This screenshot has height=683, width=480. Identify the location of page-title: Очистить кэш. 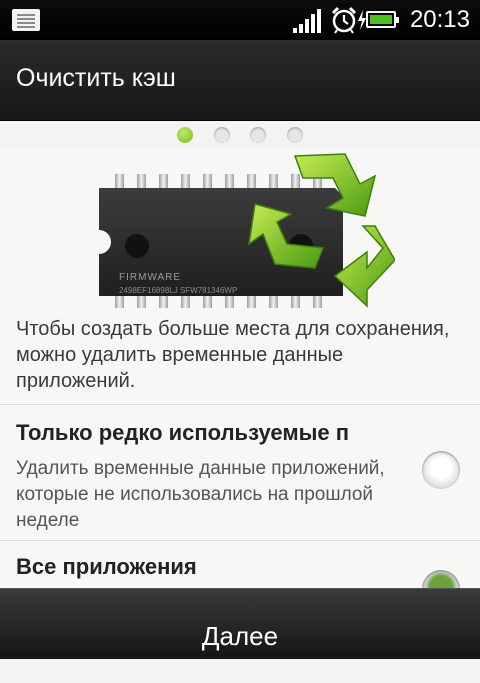
(96, 78).